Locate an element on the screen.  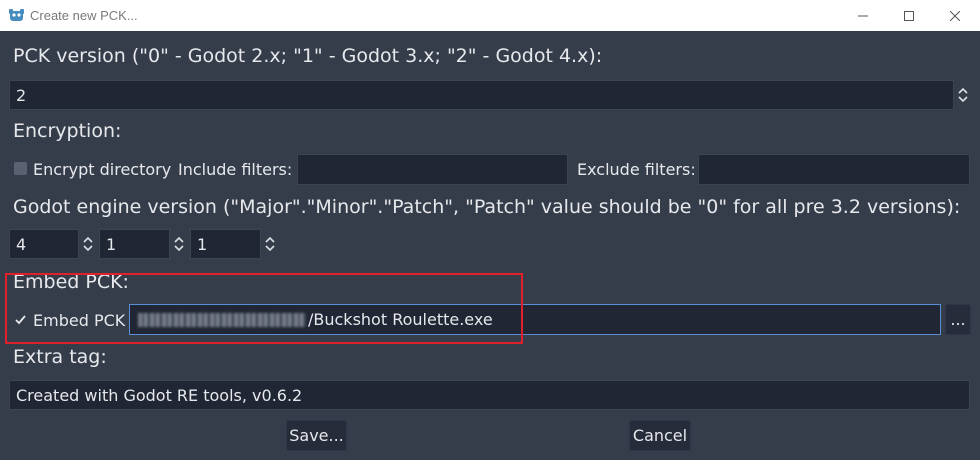
pck-version-spinbox: 2 is located at coordinates (481, 95).